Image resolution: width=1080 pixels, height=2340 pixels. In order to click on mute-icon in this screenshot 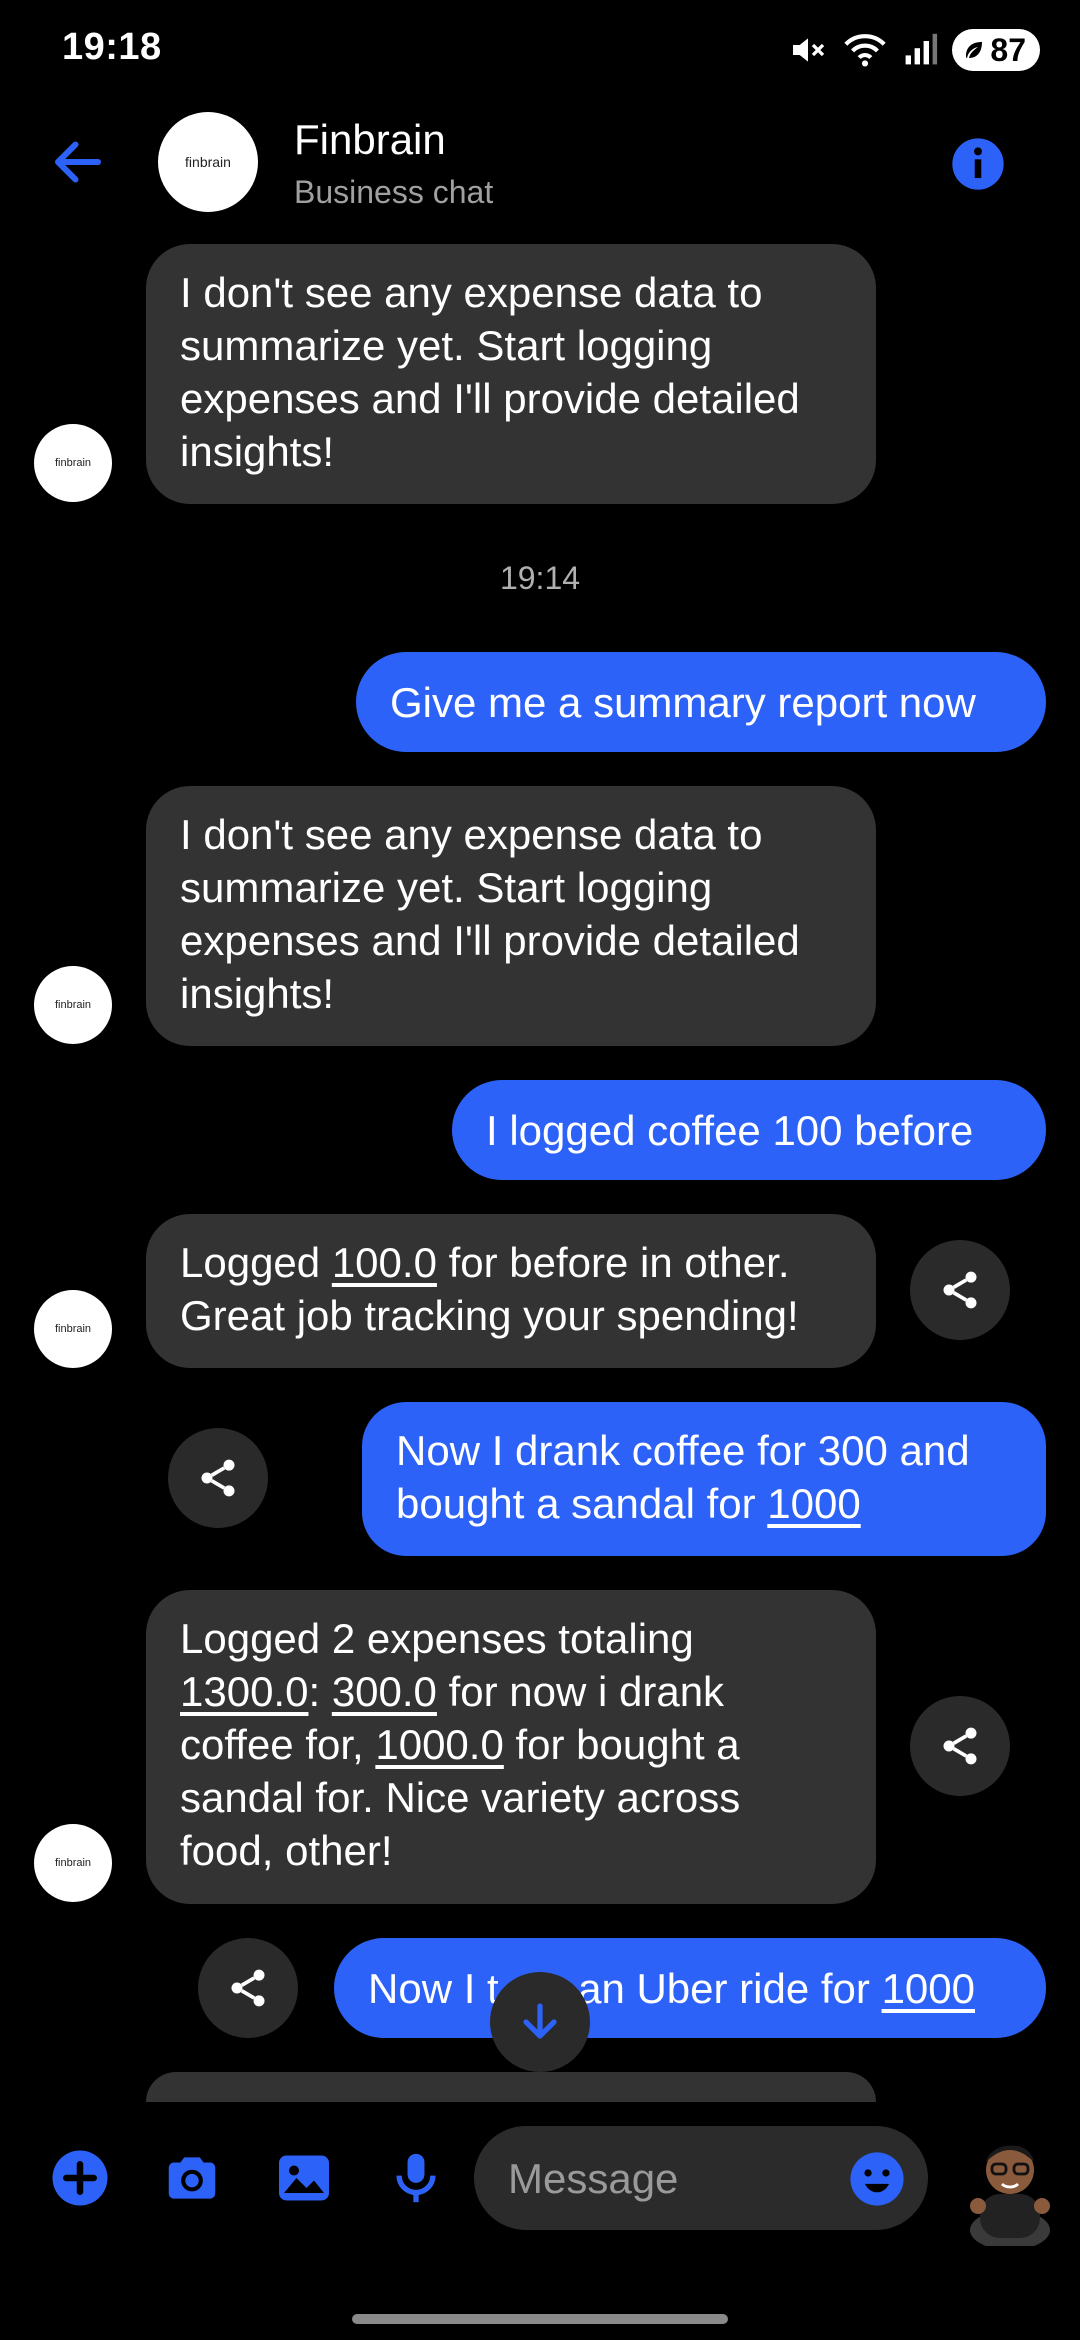, I will do `click(809, 50)`.